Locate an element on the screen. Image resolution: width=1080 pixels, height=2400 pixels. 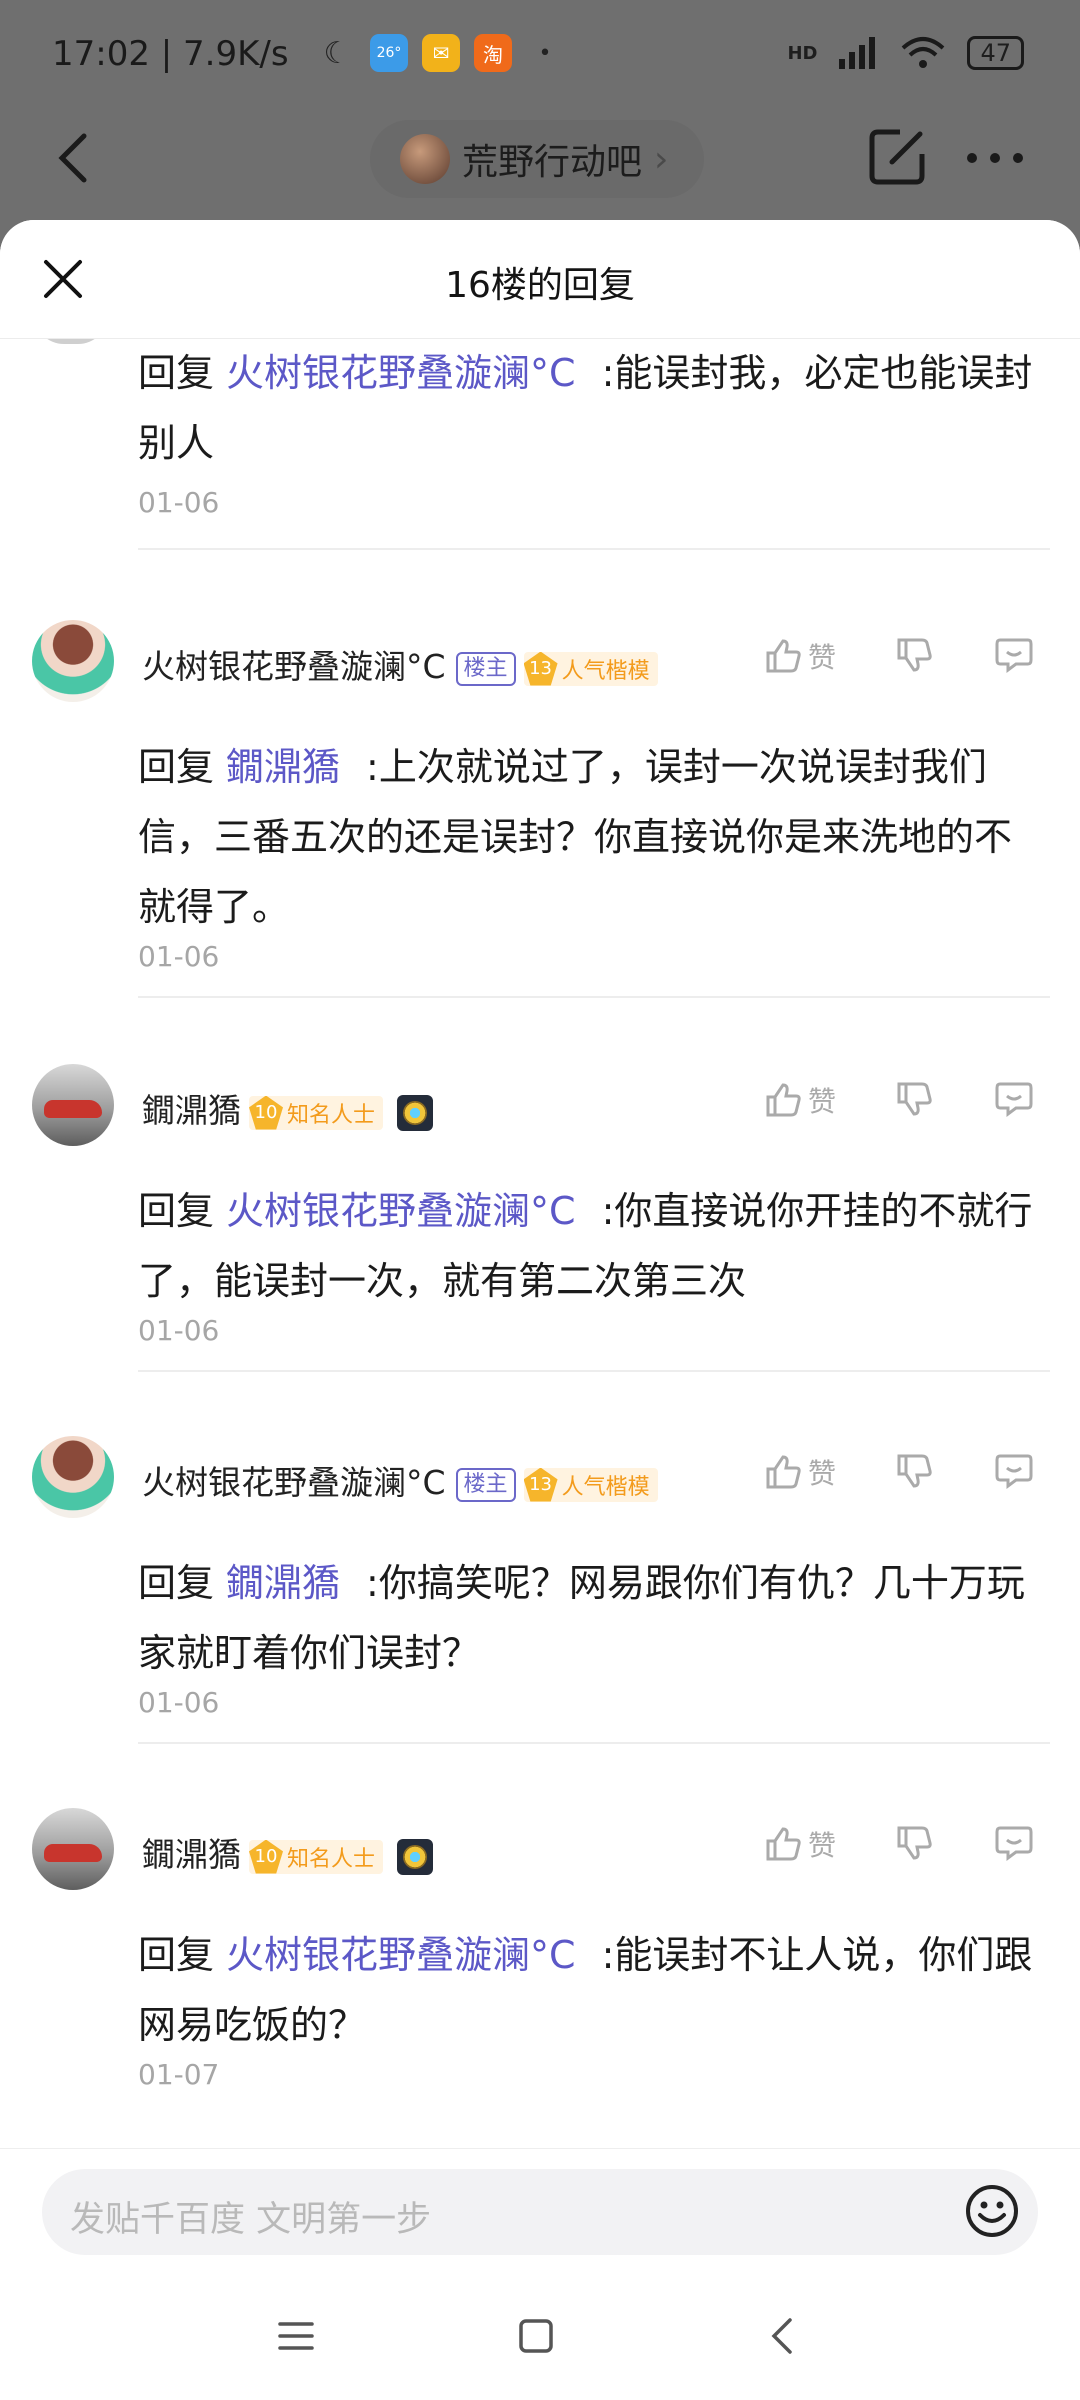
reply-date: 01-07 is located at coordinates (179, 2074).